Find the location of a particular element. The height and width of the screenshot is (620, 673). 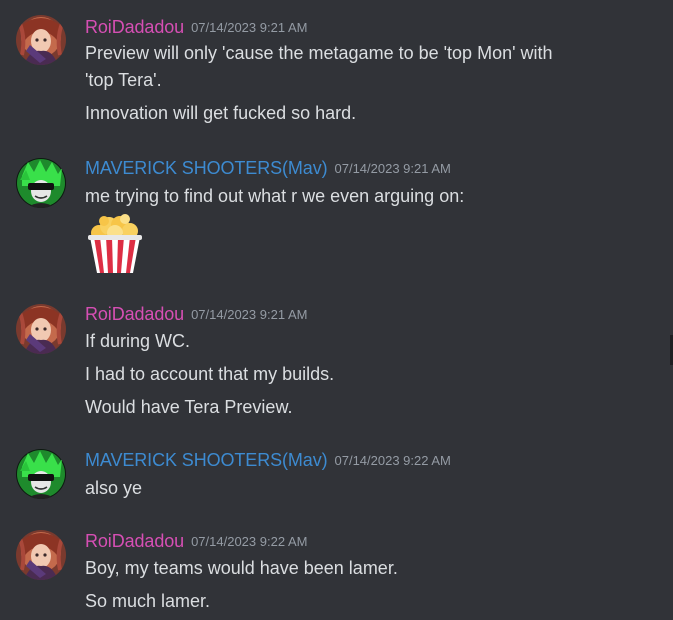

message-line: 'top Tera'. is located at coordinates (123, 80).